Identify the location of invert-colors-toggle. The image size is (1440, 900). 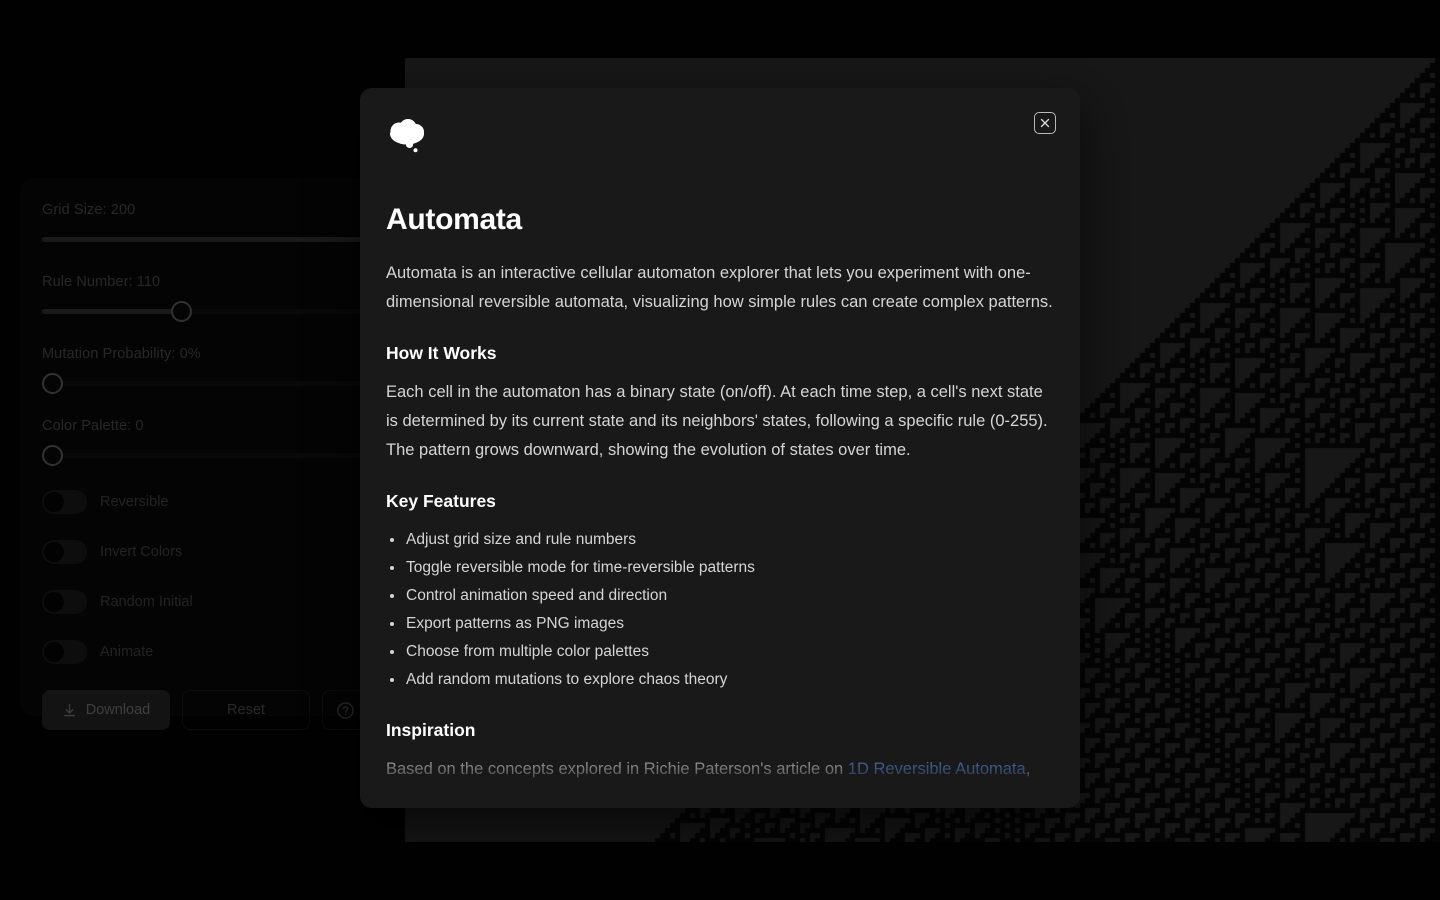
(64, 552).